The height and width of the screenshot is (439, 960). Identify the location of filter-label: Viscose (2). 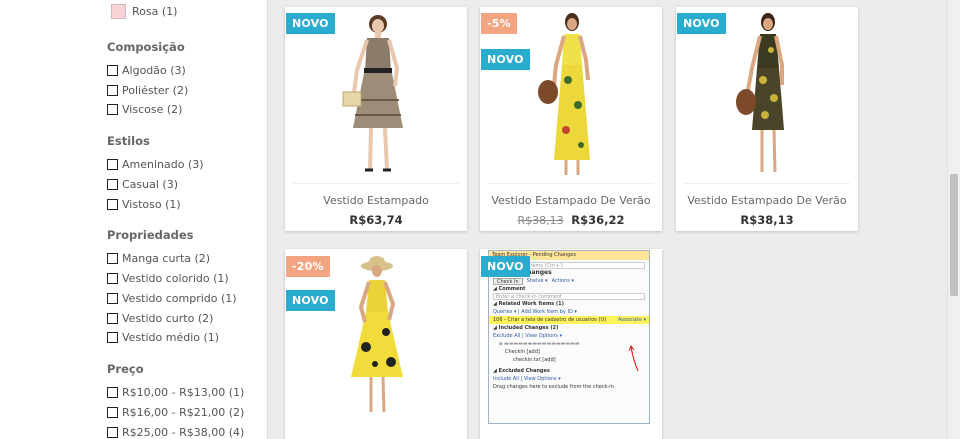
(152, 109).